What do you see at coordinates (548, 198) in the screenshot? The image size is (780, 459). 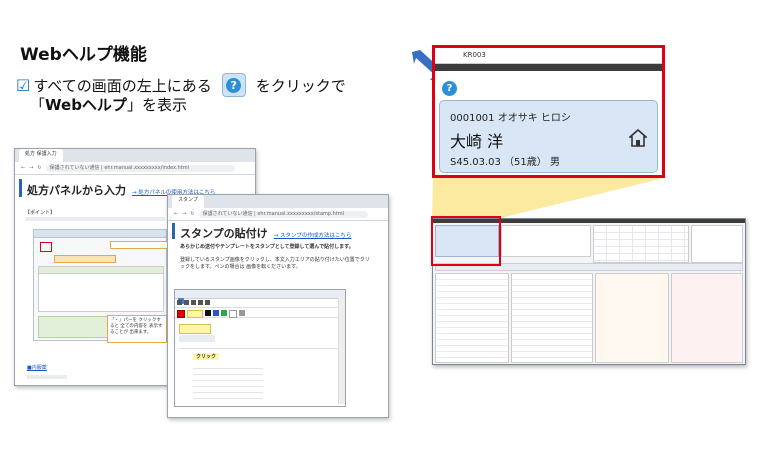 I see `funnel-shape` at bounding box center [548, 198].